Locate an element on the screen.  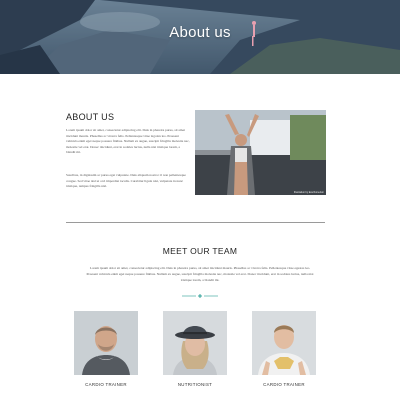
ornament-divider-icon is located at coordinates (200, 296).